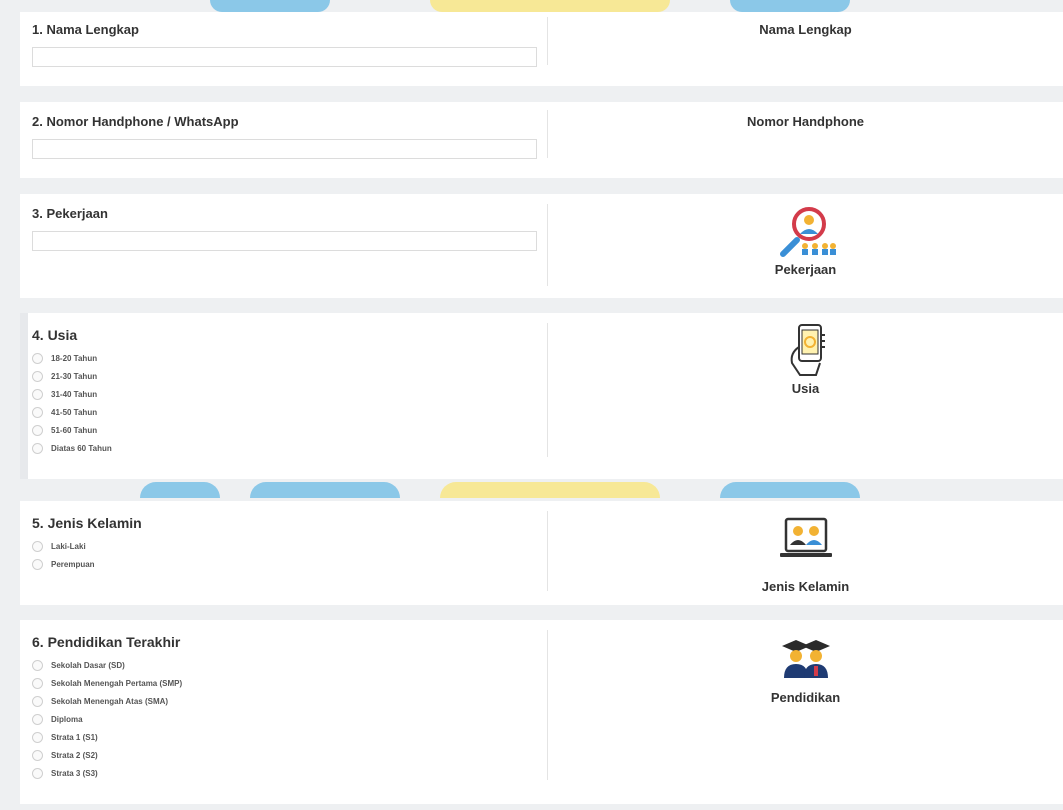 The image size is (1063, 810). What do you see at coordinates (67, 719) in the screenshot?
I see `radio-label: Diploma` at bounding box center [67, 719].